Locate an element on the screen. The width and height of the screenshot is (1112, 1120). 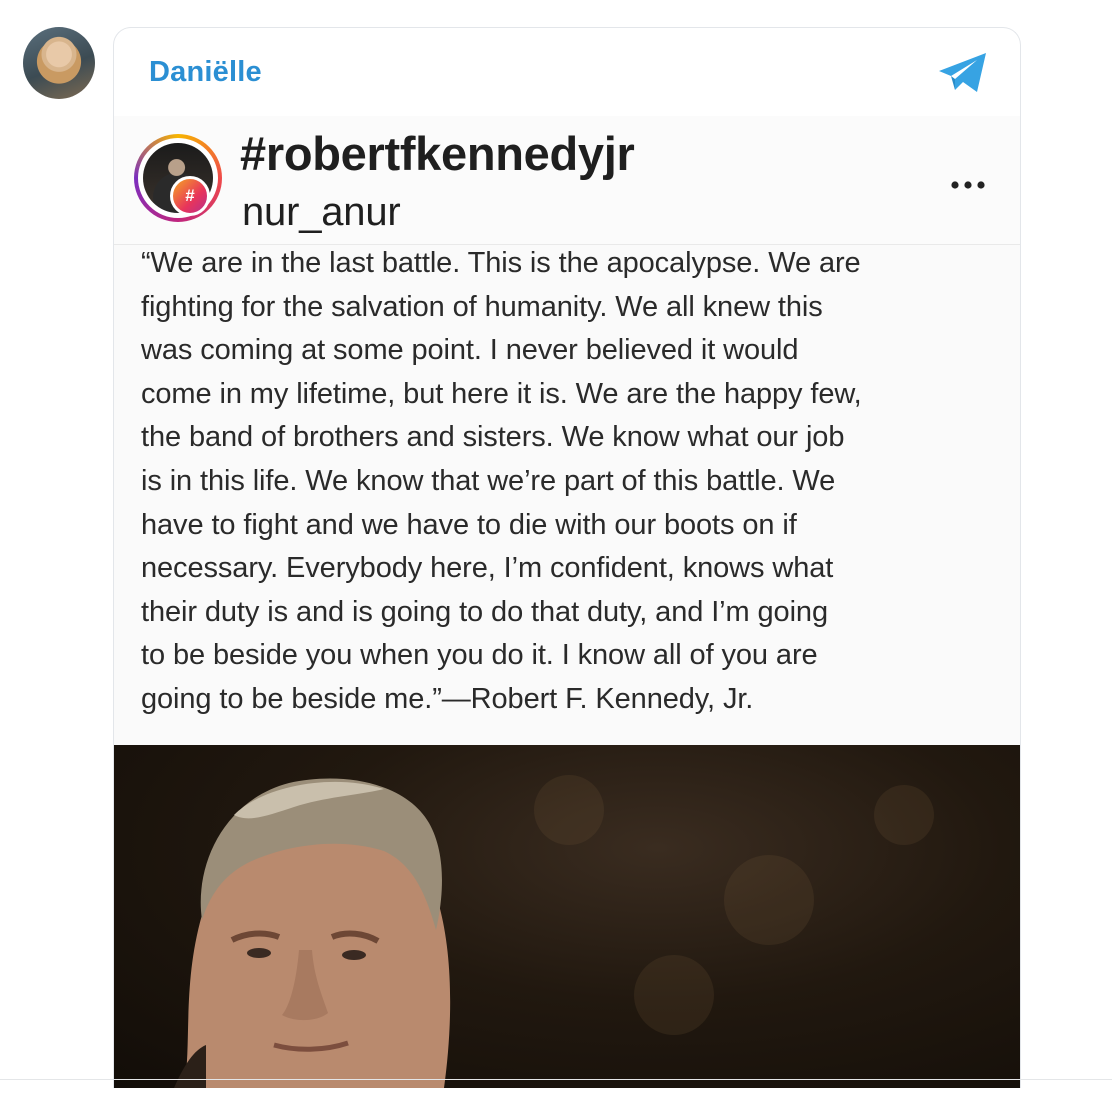
sender-name: Daniëlle is located at coordinates (205, 72).